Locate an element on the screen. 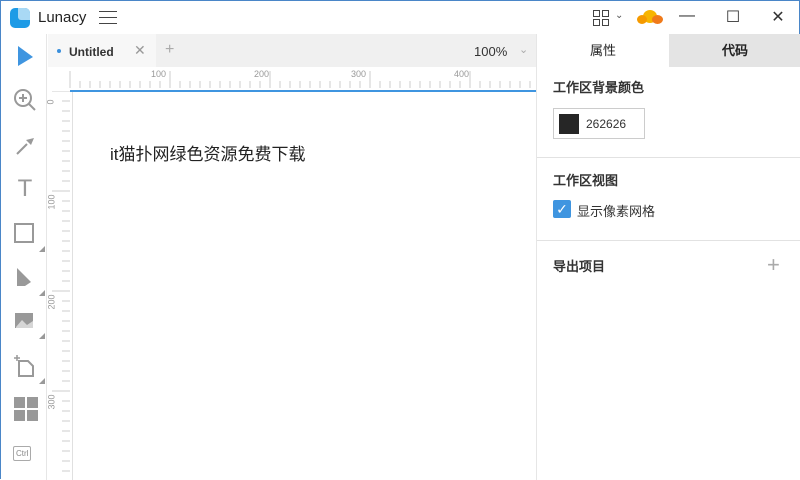 The image size is (800, 480). canvas-text-layer: it猫扑网绿色资源免费下载 is located at coordinates (208, 152).